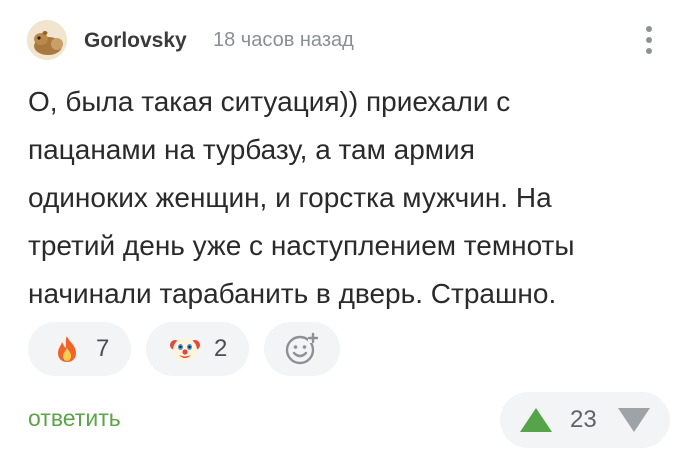  What do you see at coordinates (79, 349) in the screenshot?
I see `reaction-fire-button: 7` at bounding box center [79, 349].